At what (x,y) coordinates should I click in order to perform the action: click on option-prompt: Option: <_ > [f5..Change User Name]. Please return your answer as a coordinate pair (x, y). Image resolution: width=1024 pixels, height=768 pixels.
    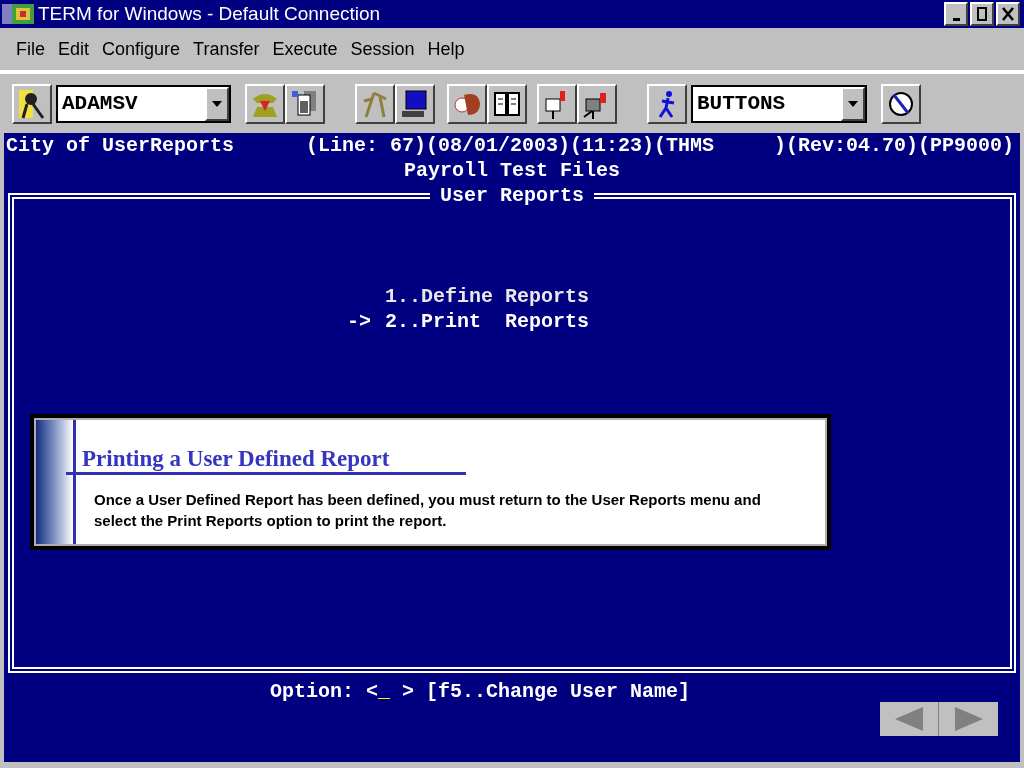
    Looking at the image, I should click on (480, 691).